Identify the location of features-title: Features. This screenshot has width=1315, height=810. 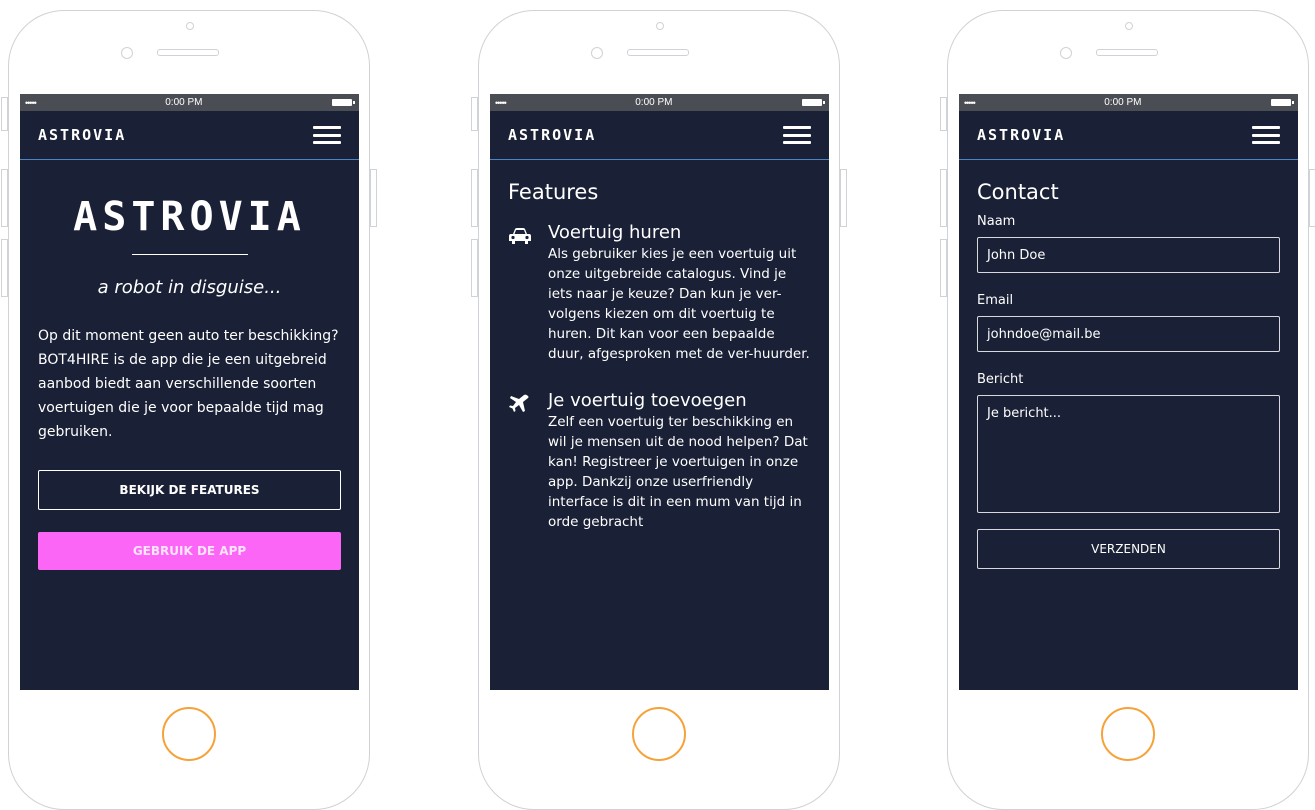
(553, 192).